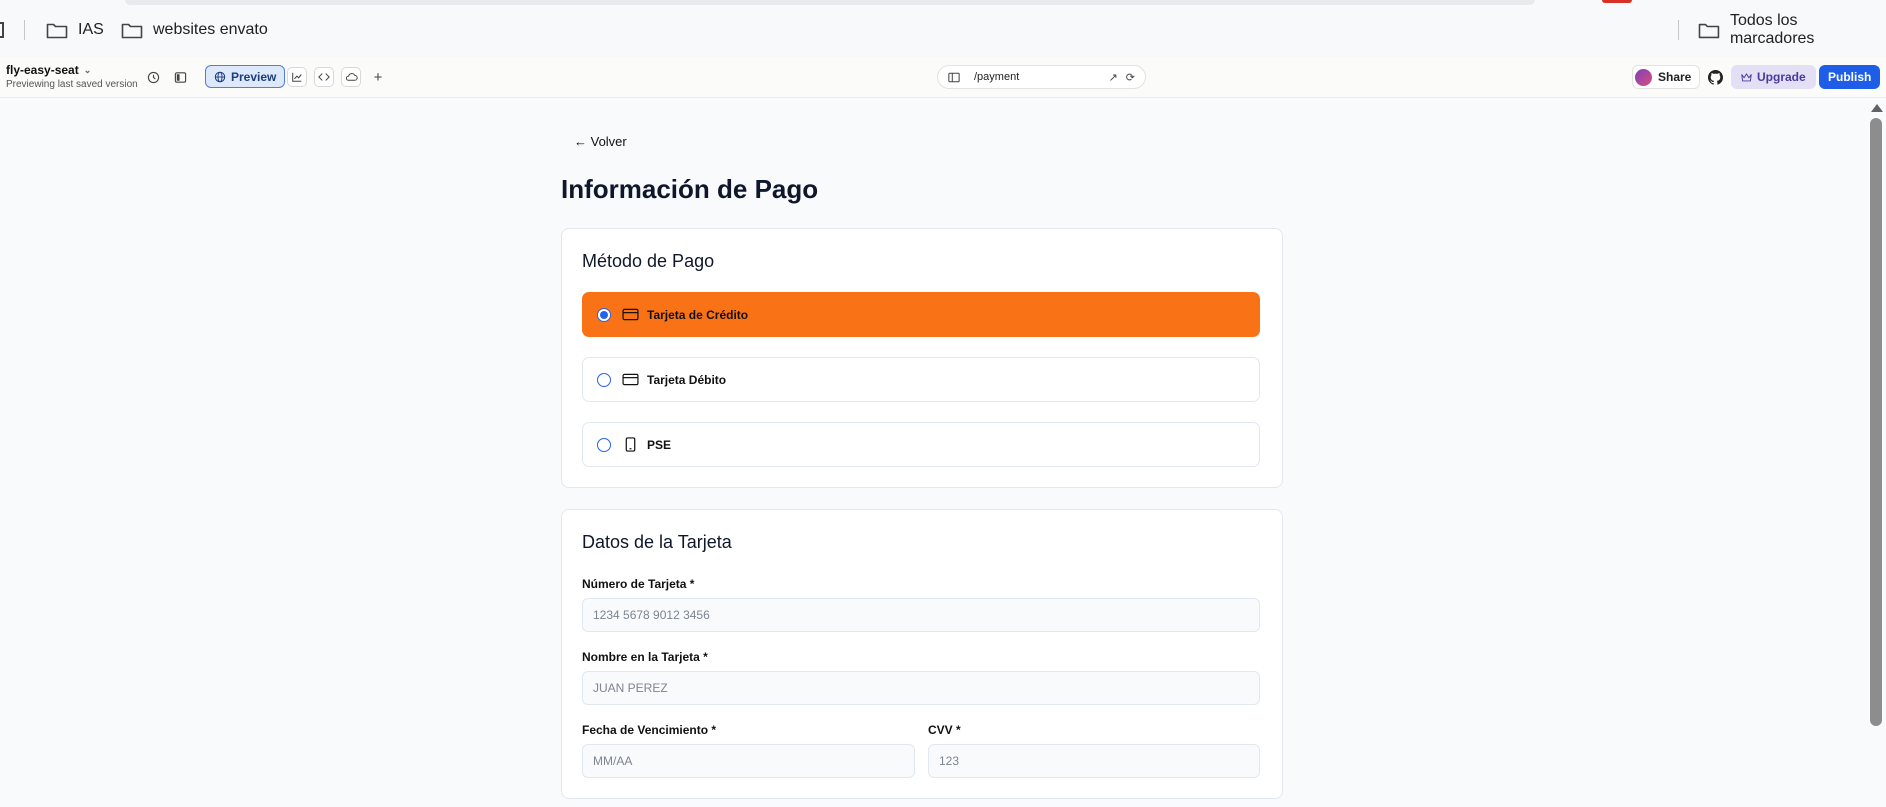  Describe the element at coordinates (648, 261) in the screenshot. I see `payment-method-title: Método de Pago` at that location.